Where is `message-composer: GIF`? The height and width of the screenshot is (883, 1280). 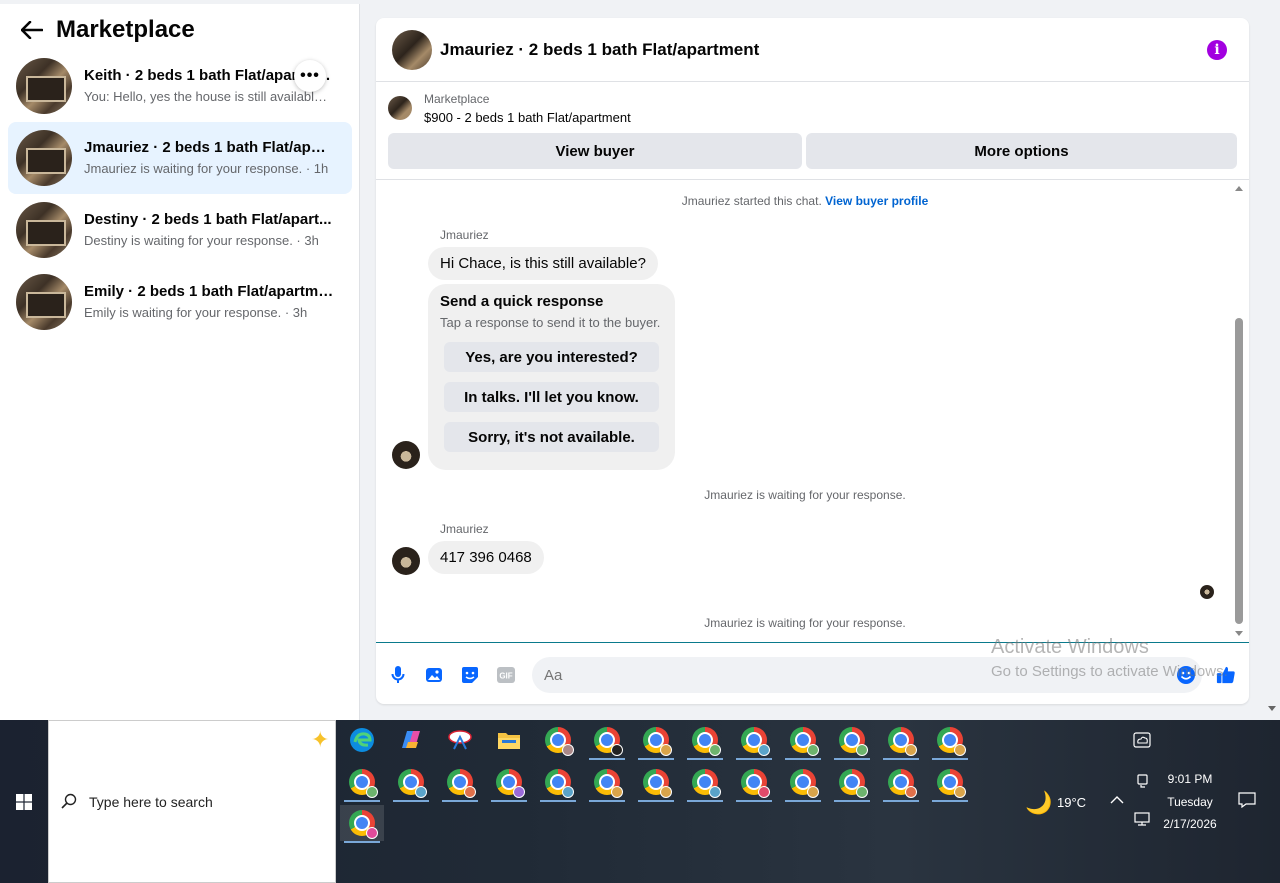
message-composer: GIF is located at coordinates (812, 673).